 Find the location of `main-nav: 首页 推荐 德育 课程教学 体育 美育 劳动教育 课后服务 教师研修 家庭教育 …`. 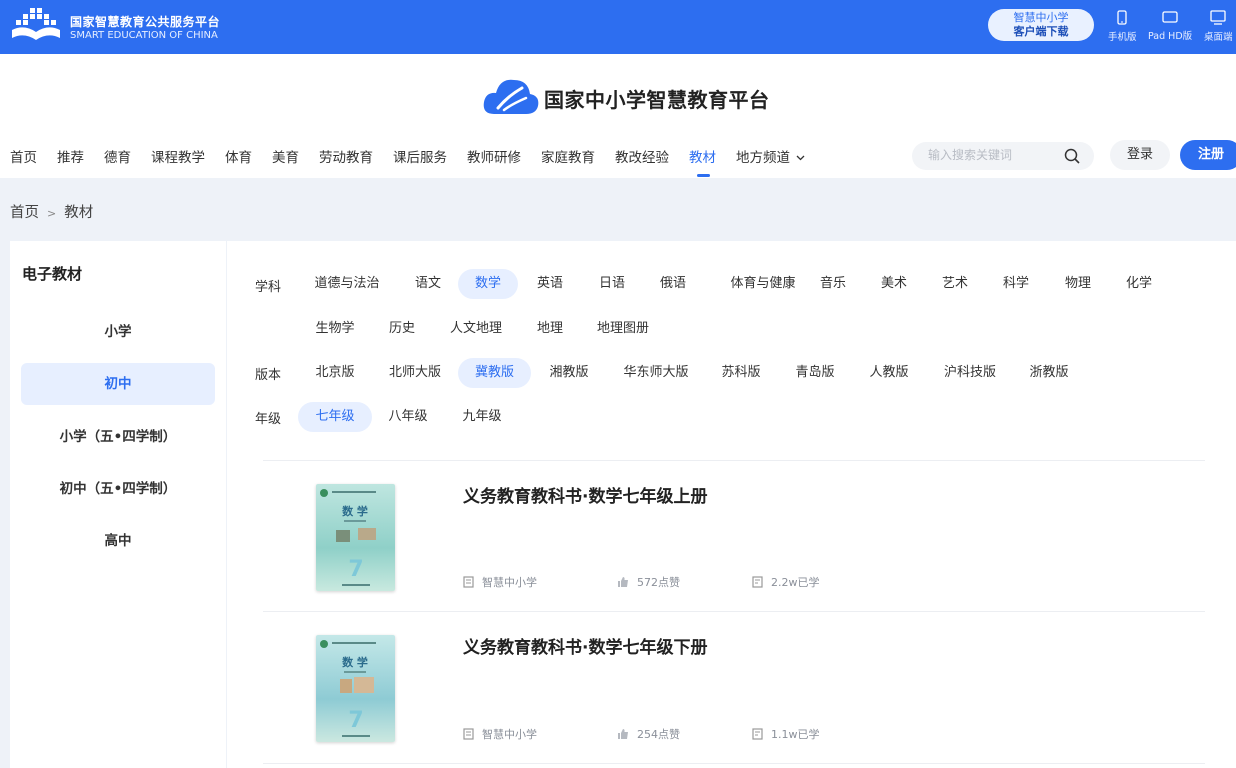

main-nav: 首页 推荐 德育 课程教学 体育 美育 劳动教育 课后服务 教师研修 家庭教育 … is located at coordinates (417, 161).